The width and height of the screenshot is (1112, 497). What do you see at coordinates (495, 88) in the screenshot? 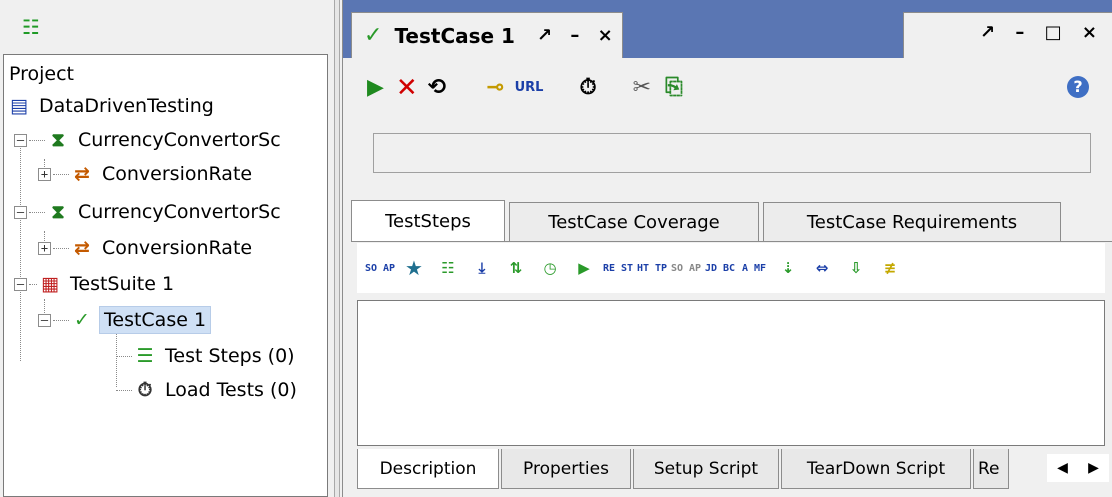
I see `credentials-icon: ⊸` at bounding box center [495, 88].